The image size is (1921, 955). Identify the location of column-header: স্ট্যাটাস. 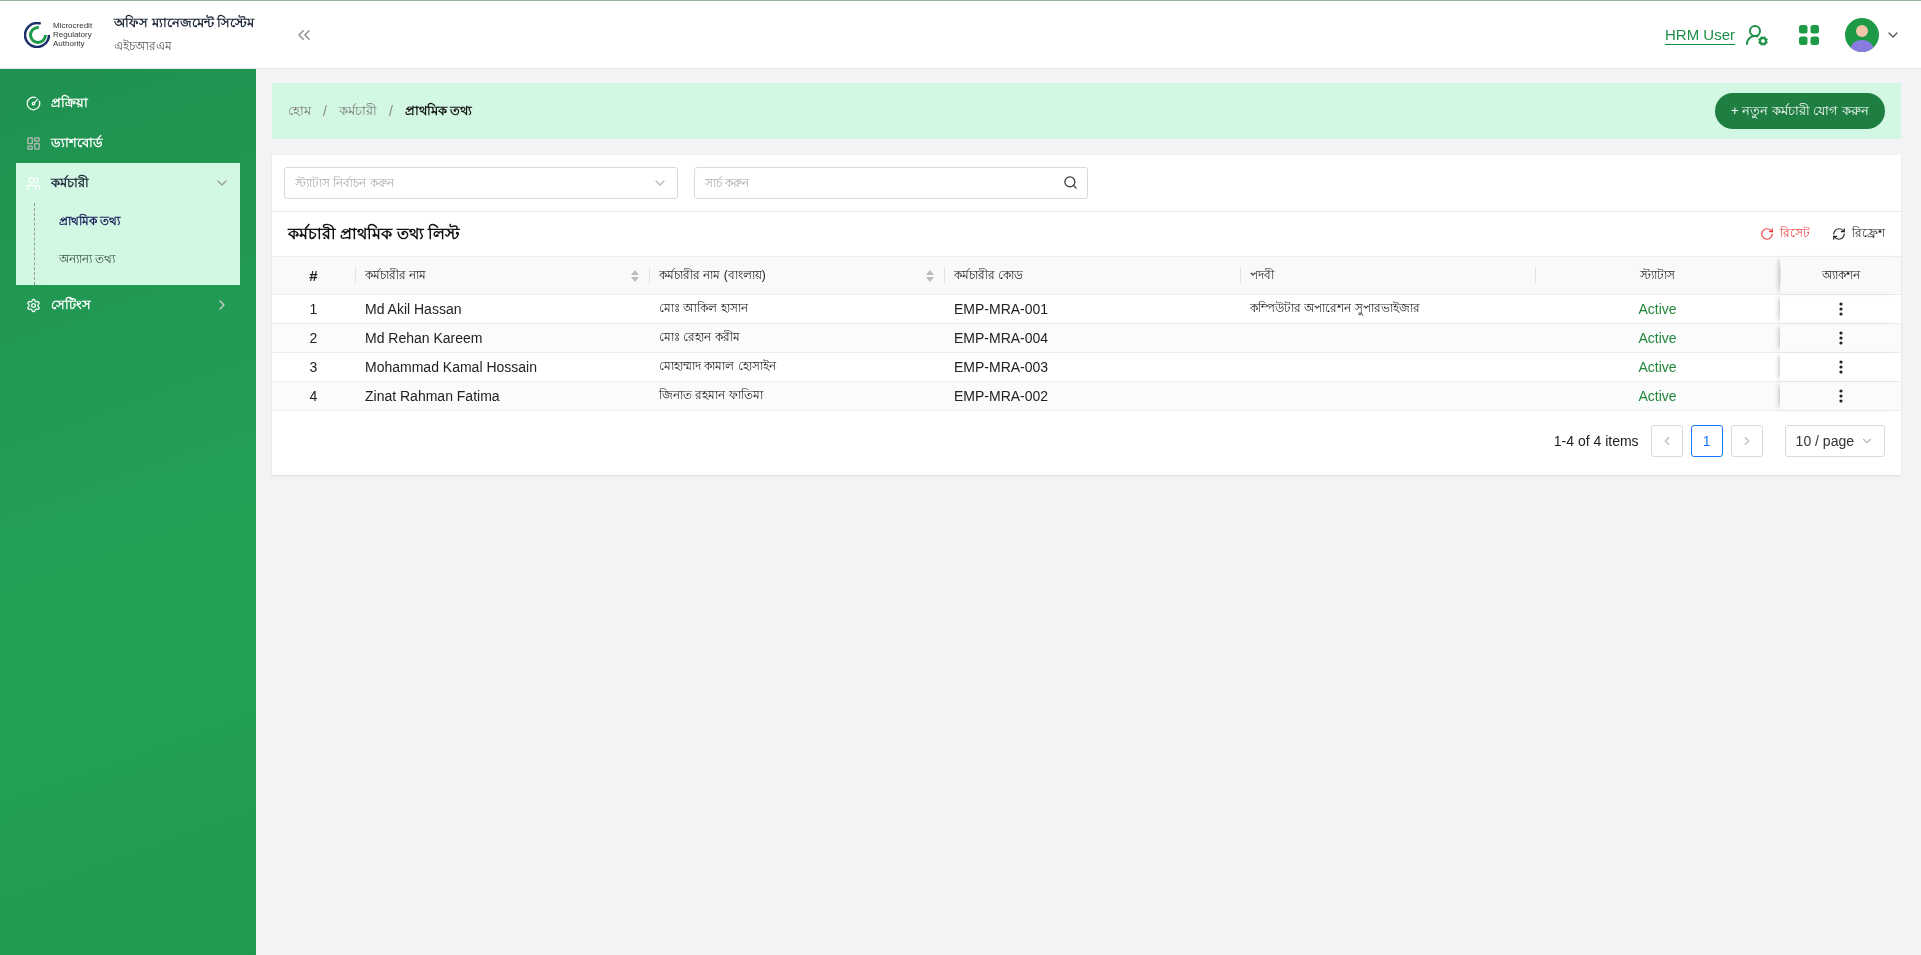
(1657, 275).